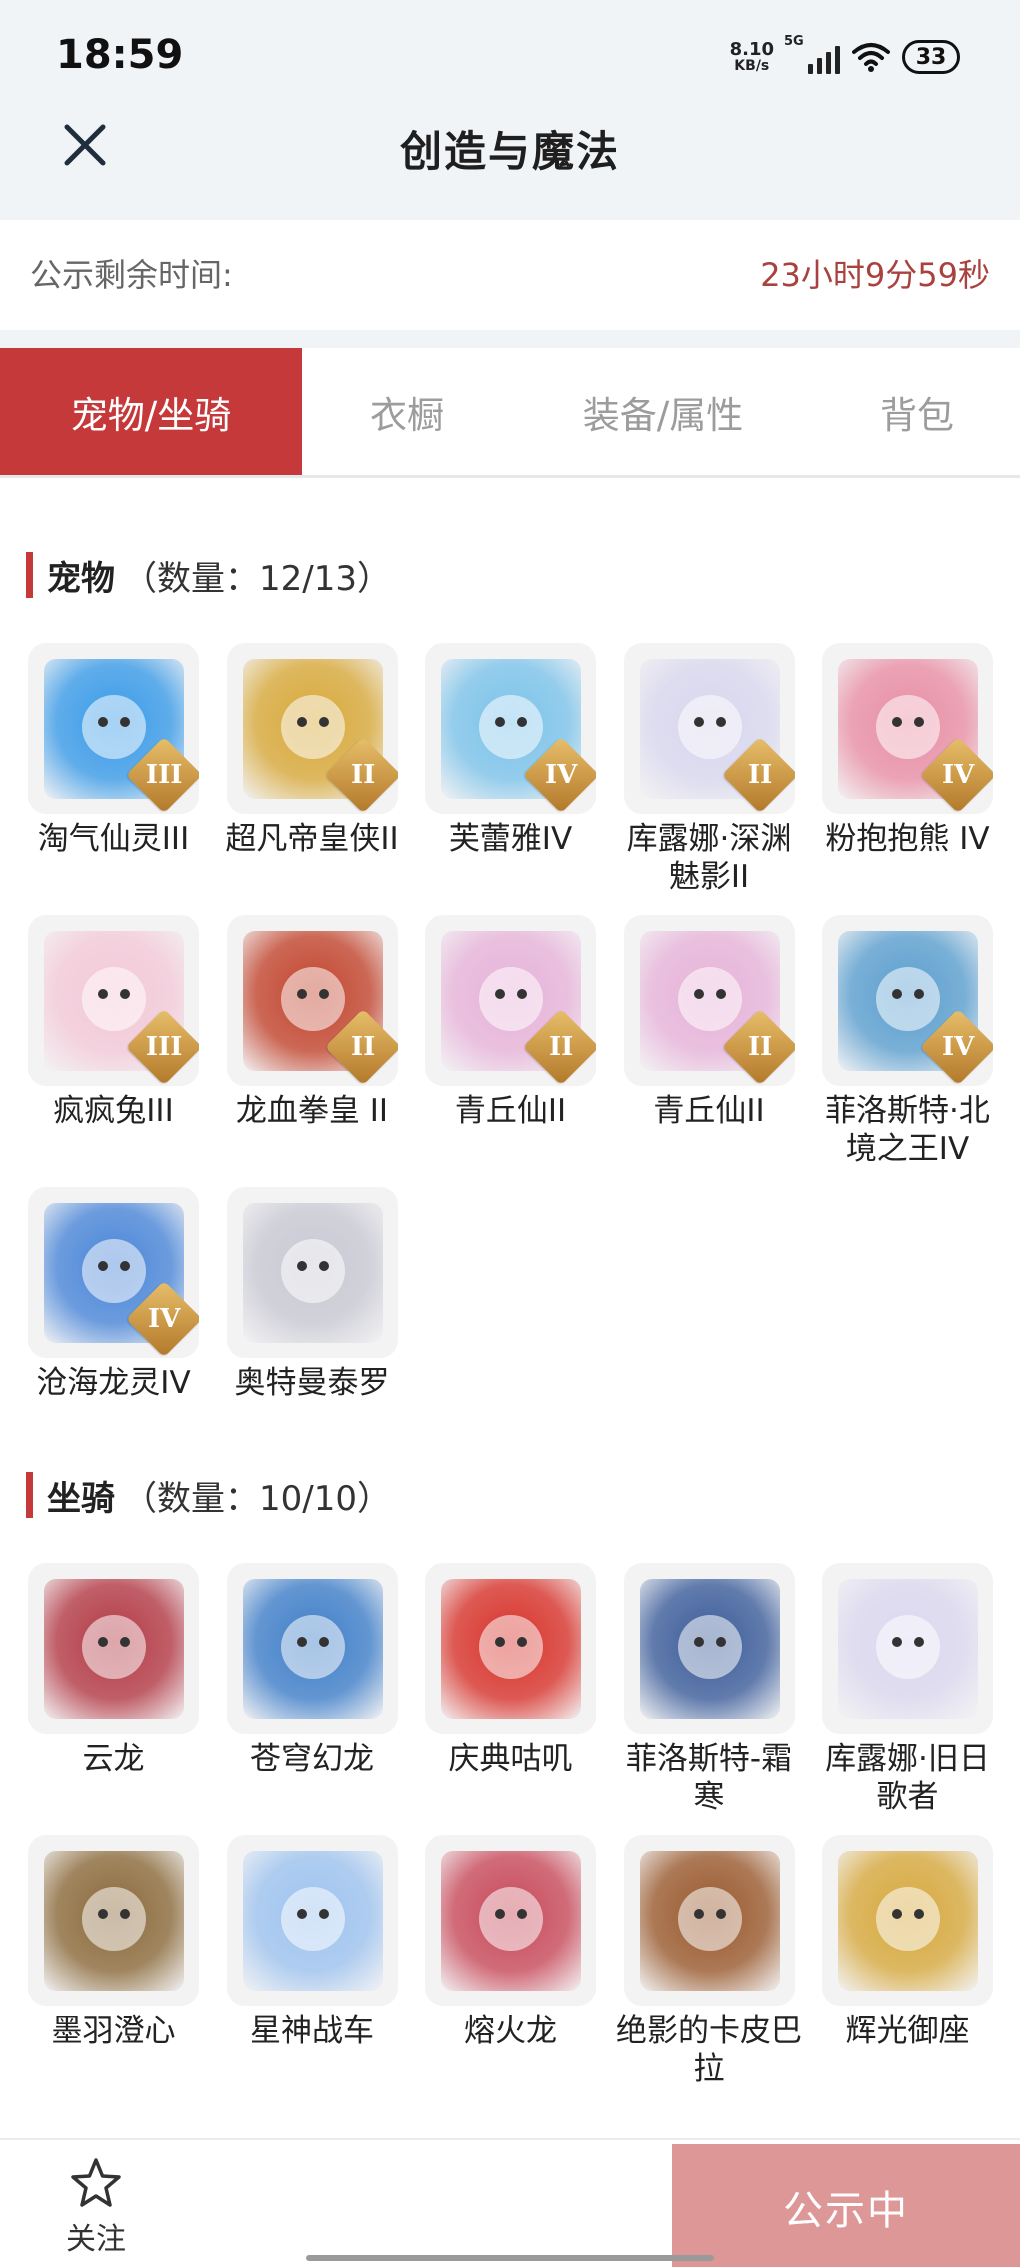 This screenshot has width=1020, height=2267. I want to click on item-name: 星神战车, so click(312, 2031).